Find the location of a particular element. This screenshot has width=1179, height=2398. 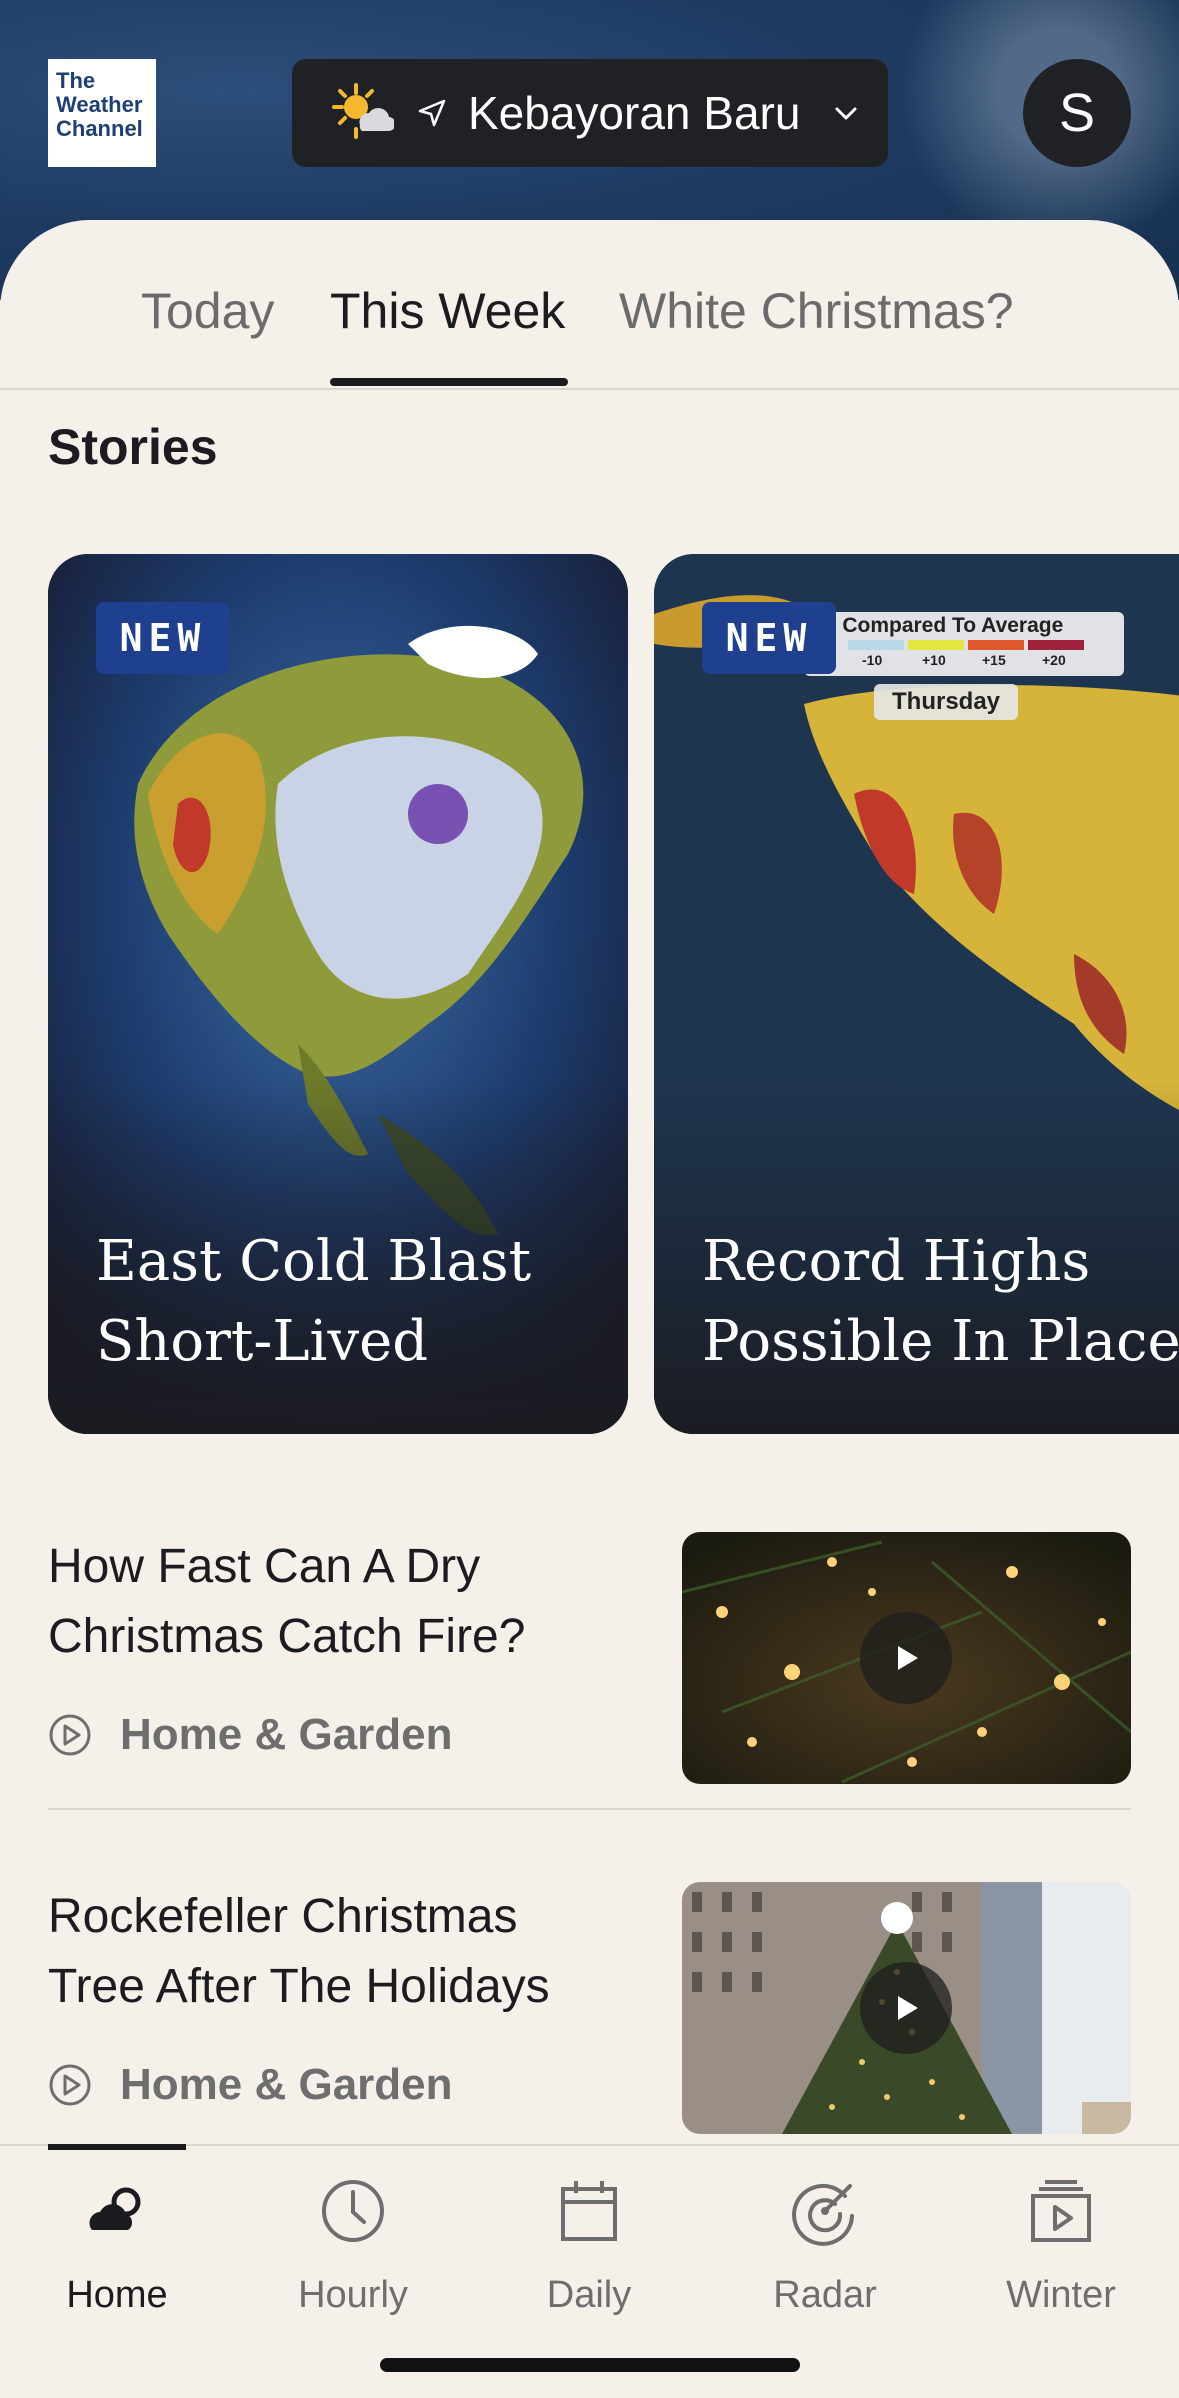

story-title: East Cold Blast Short-Lived is located at coordinates (314, 1301).